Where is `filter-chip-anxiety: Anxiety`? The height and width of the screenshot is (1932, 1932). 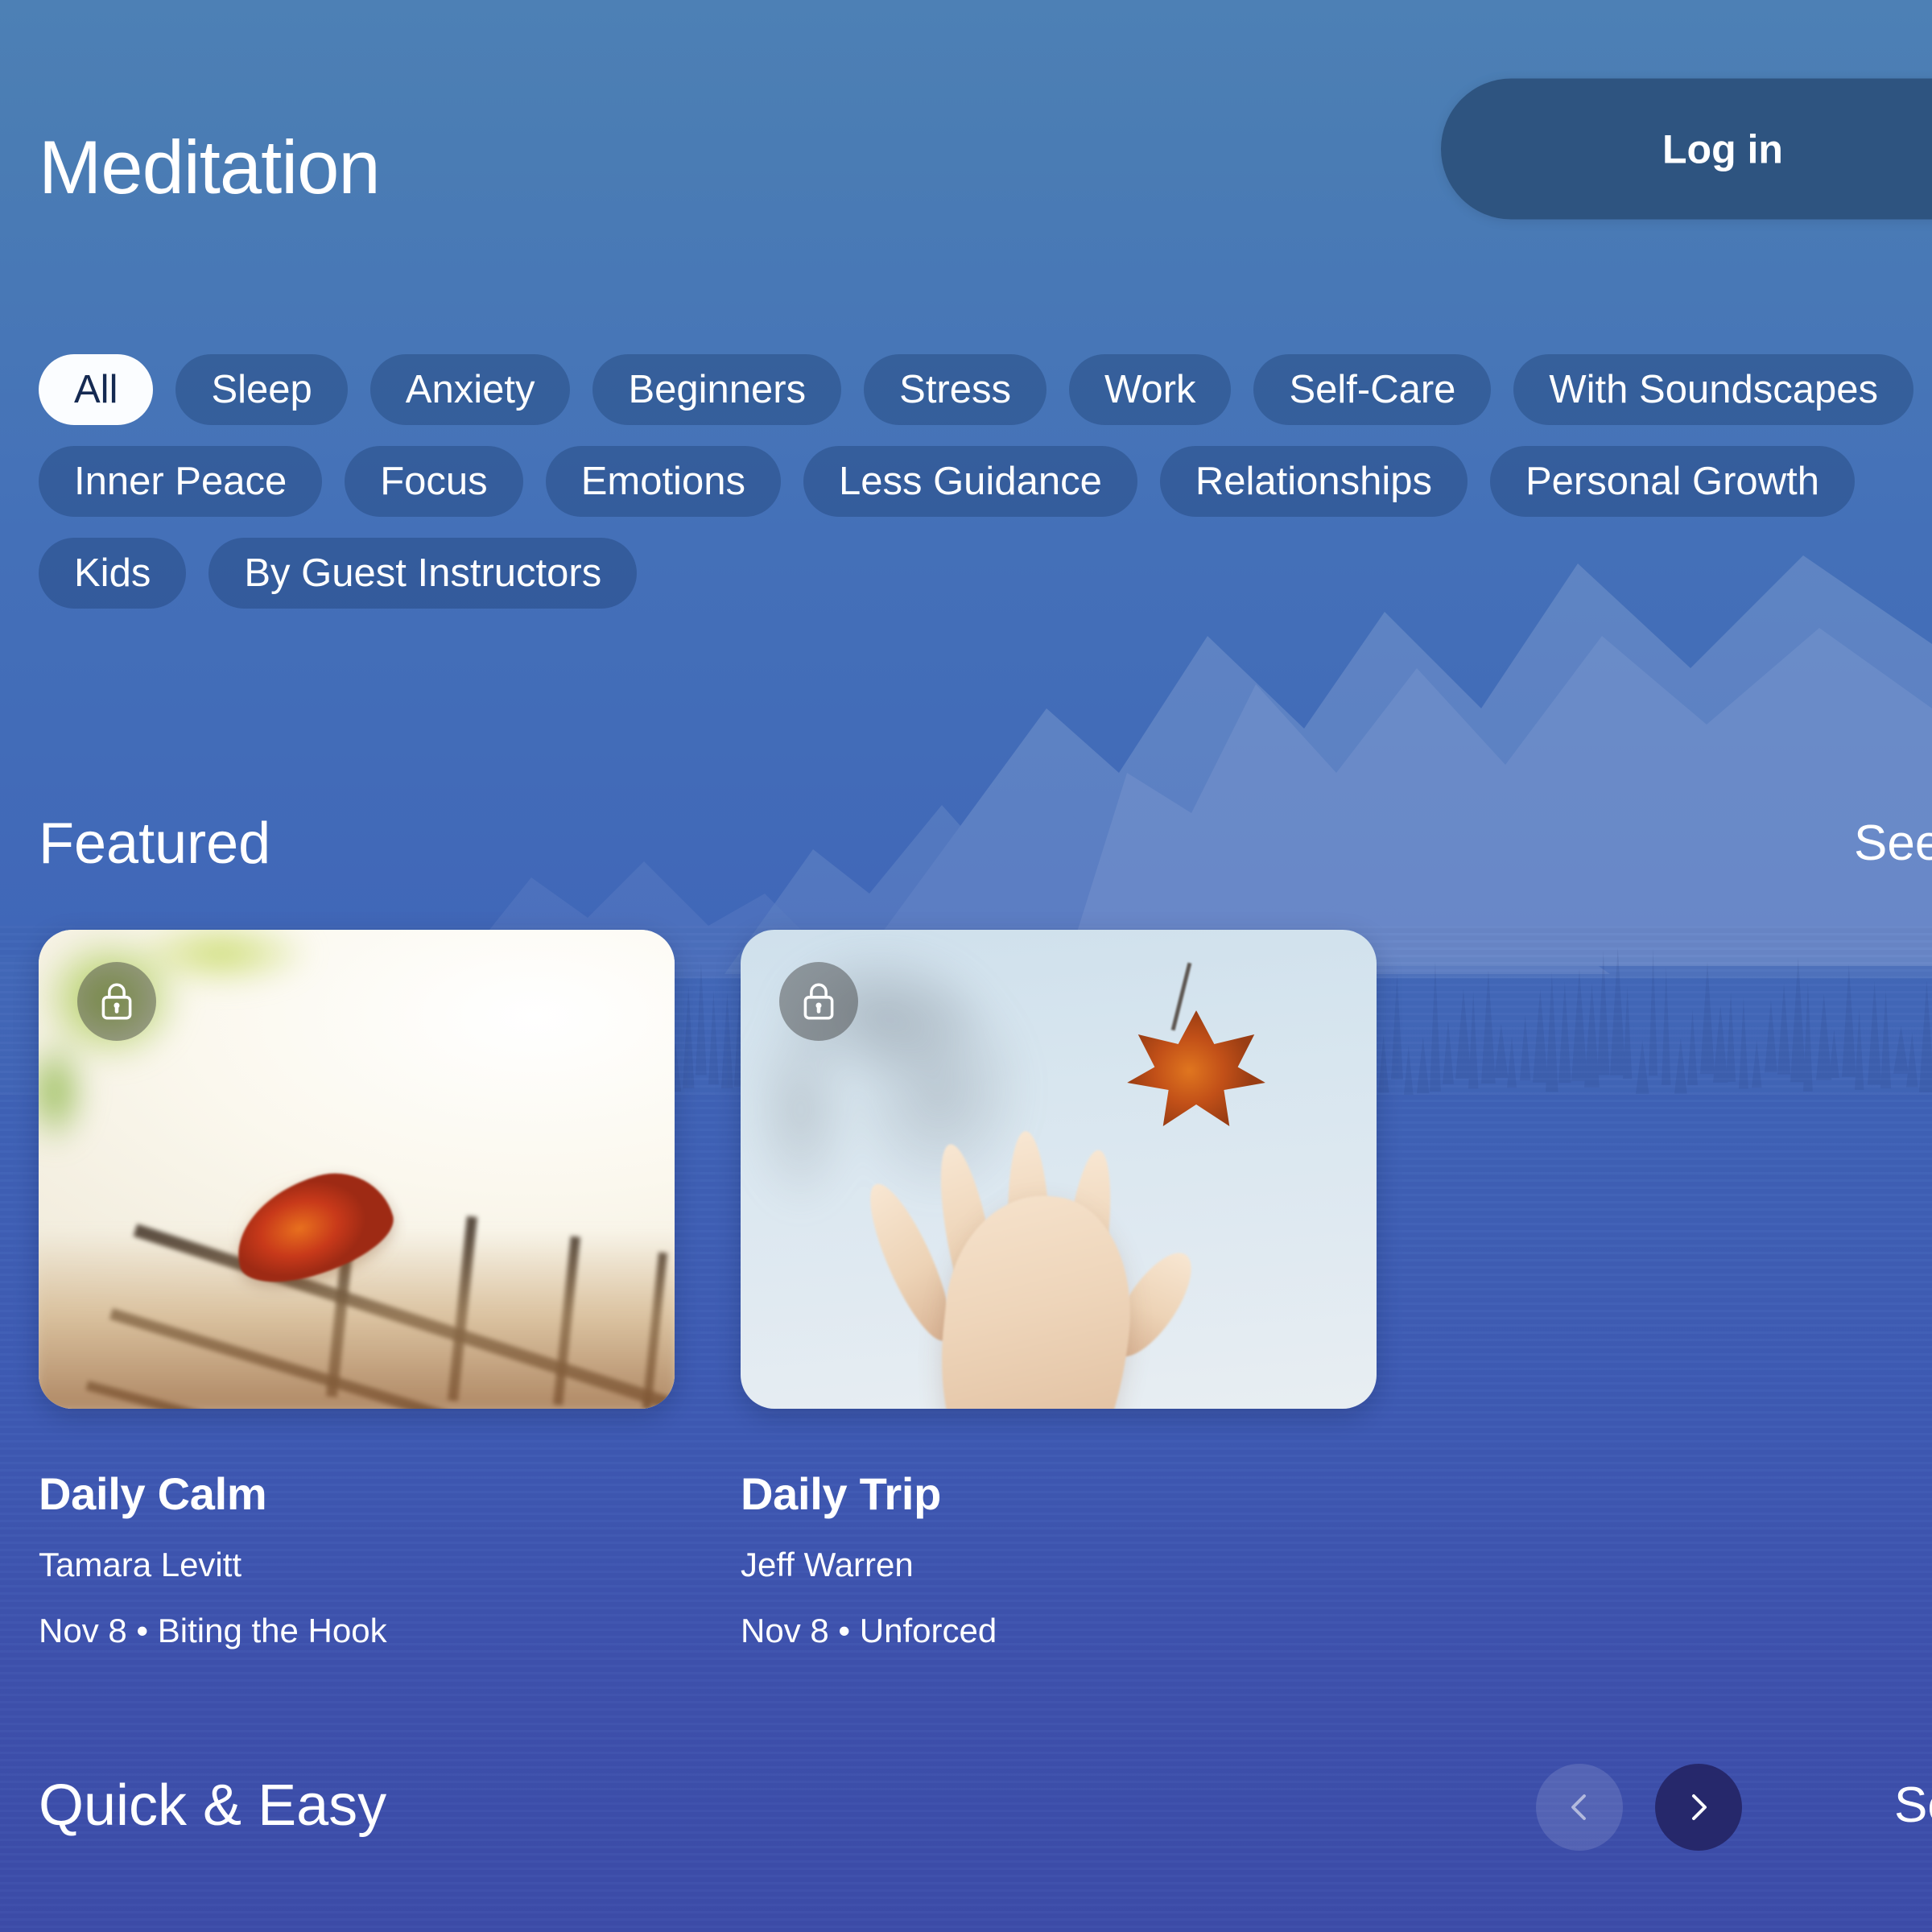
filter-chip-anxiety: Anxiety is located at coordinates (470, 389).